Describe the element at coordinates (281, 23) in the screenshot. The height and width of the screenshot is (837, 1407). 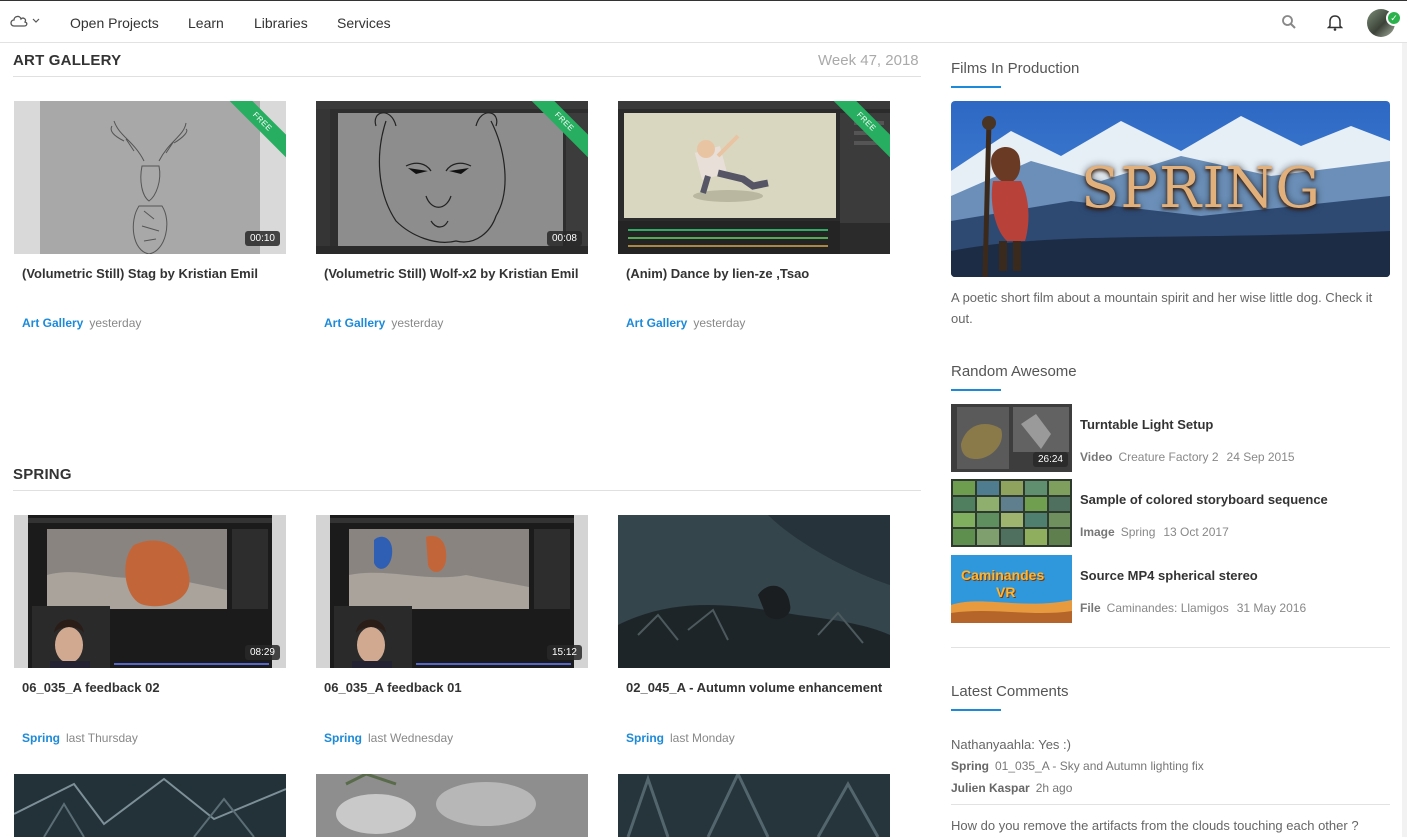
I see `nav-libraries: Libraries` at that location.